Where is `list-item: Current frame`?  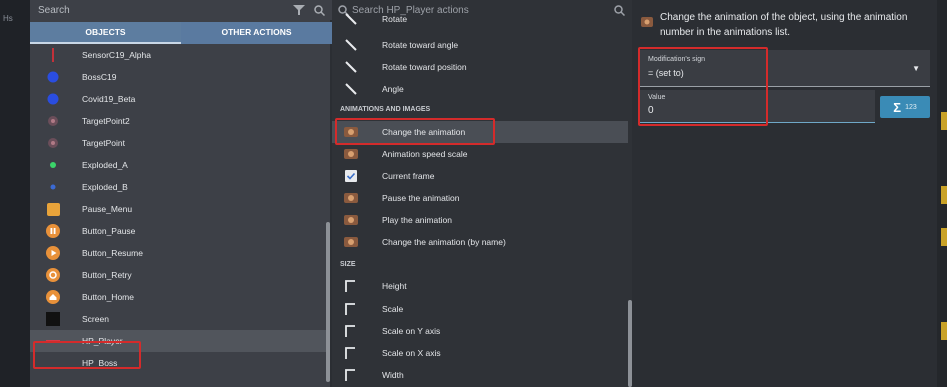 list-item: Current frame is located at coordinates (480, 176).